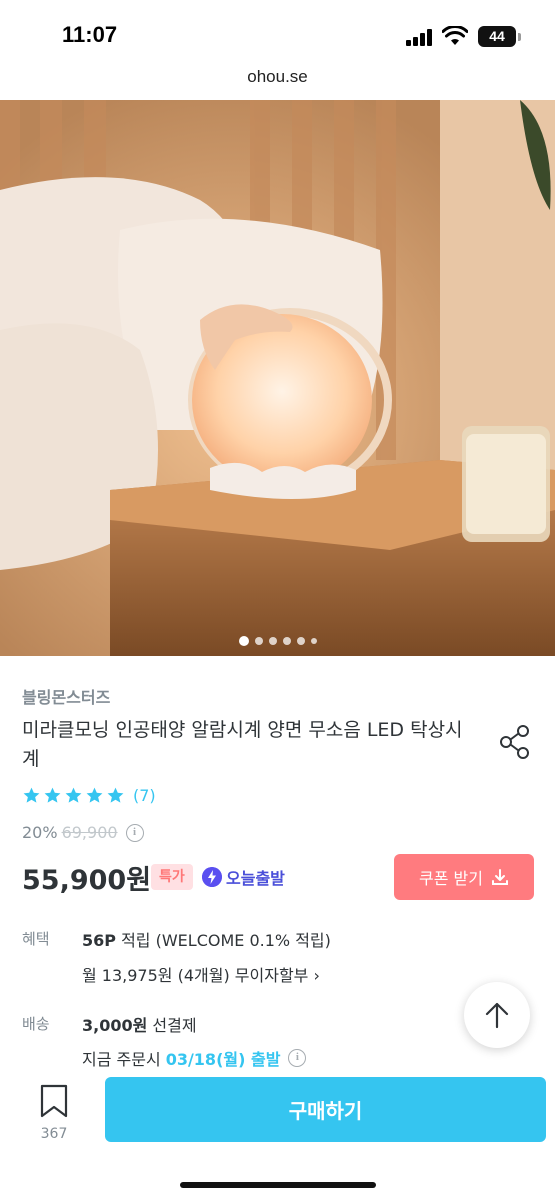 The width and height of the screenshot is (555, 1200). I want to click on download-icon, so click(499, 877).